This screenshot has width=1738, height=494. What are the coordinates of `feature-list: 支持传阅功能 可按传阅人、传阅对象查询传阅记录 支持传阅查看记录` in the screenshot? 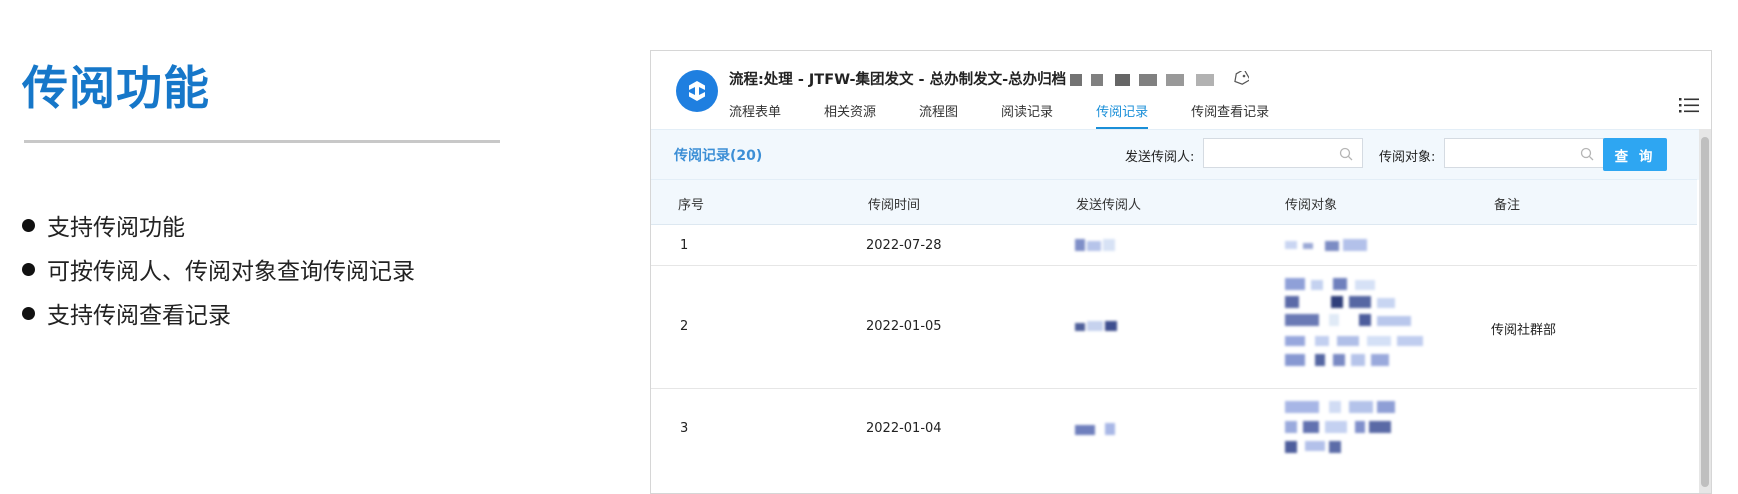 It's located at (218, 269).